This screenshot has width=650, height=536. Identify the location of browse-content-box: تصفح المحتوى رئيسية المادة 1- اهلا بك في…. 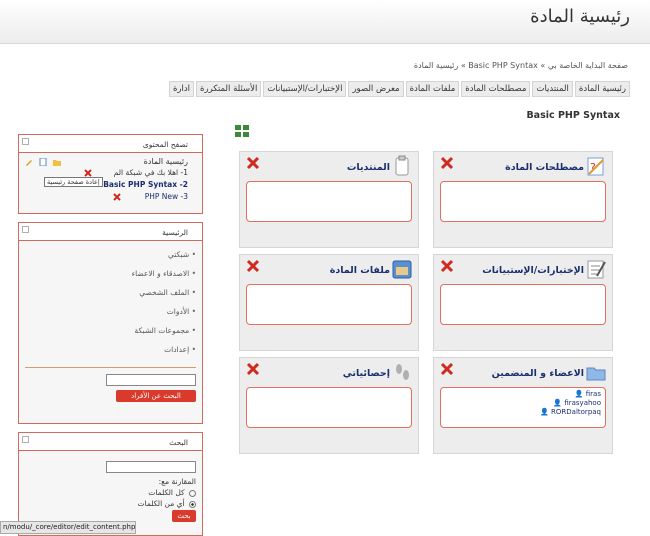
(110, 174).